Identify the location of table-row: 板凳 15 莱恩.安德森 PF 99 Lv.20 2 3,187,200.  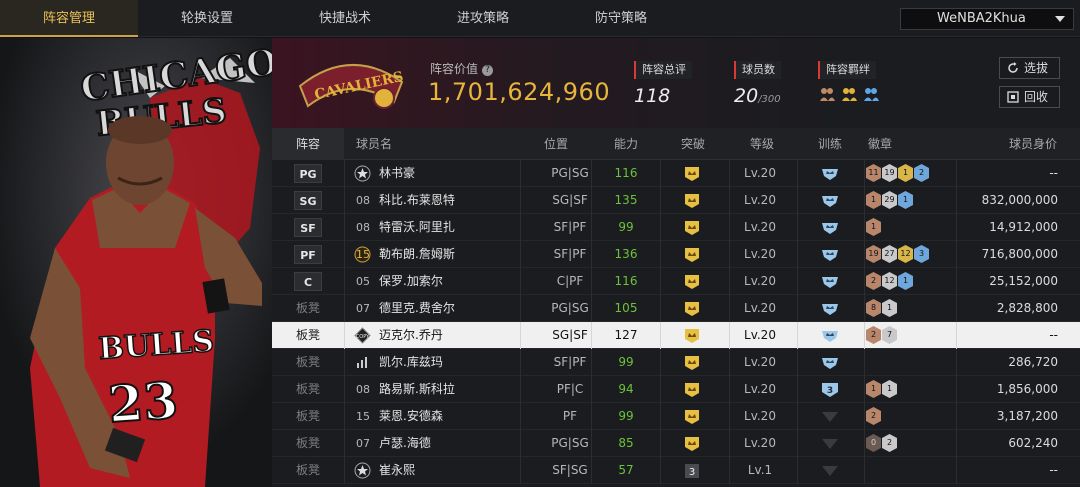
(676, 416).